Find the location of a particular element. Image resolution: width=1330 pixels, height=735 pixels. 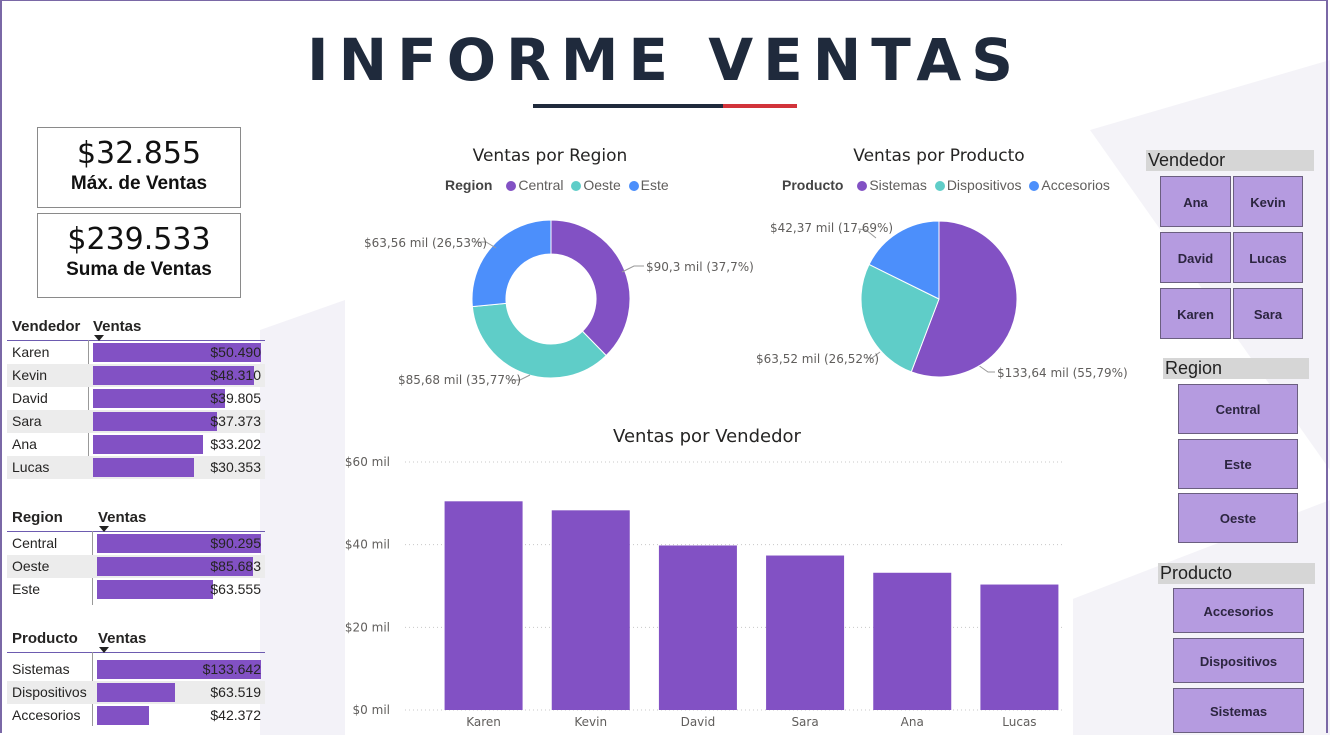

sort-desc-icon is located at coordinates (104, 650).